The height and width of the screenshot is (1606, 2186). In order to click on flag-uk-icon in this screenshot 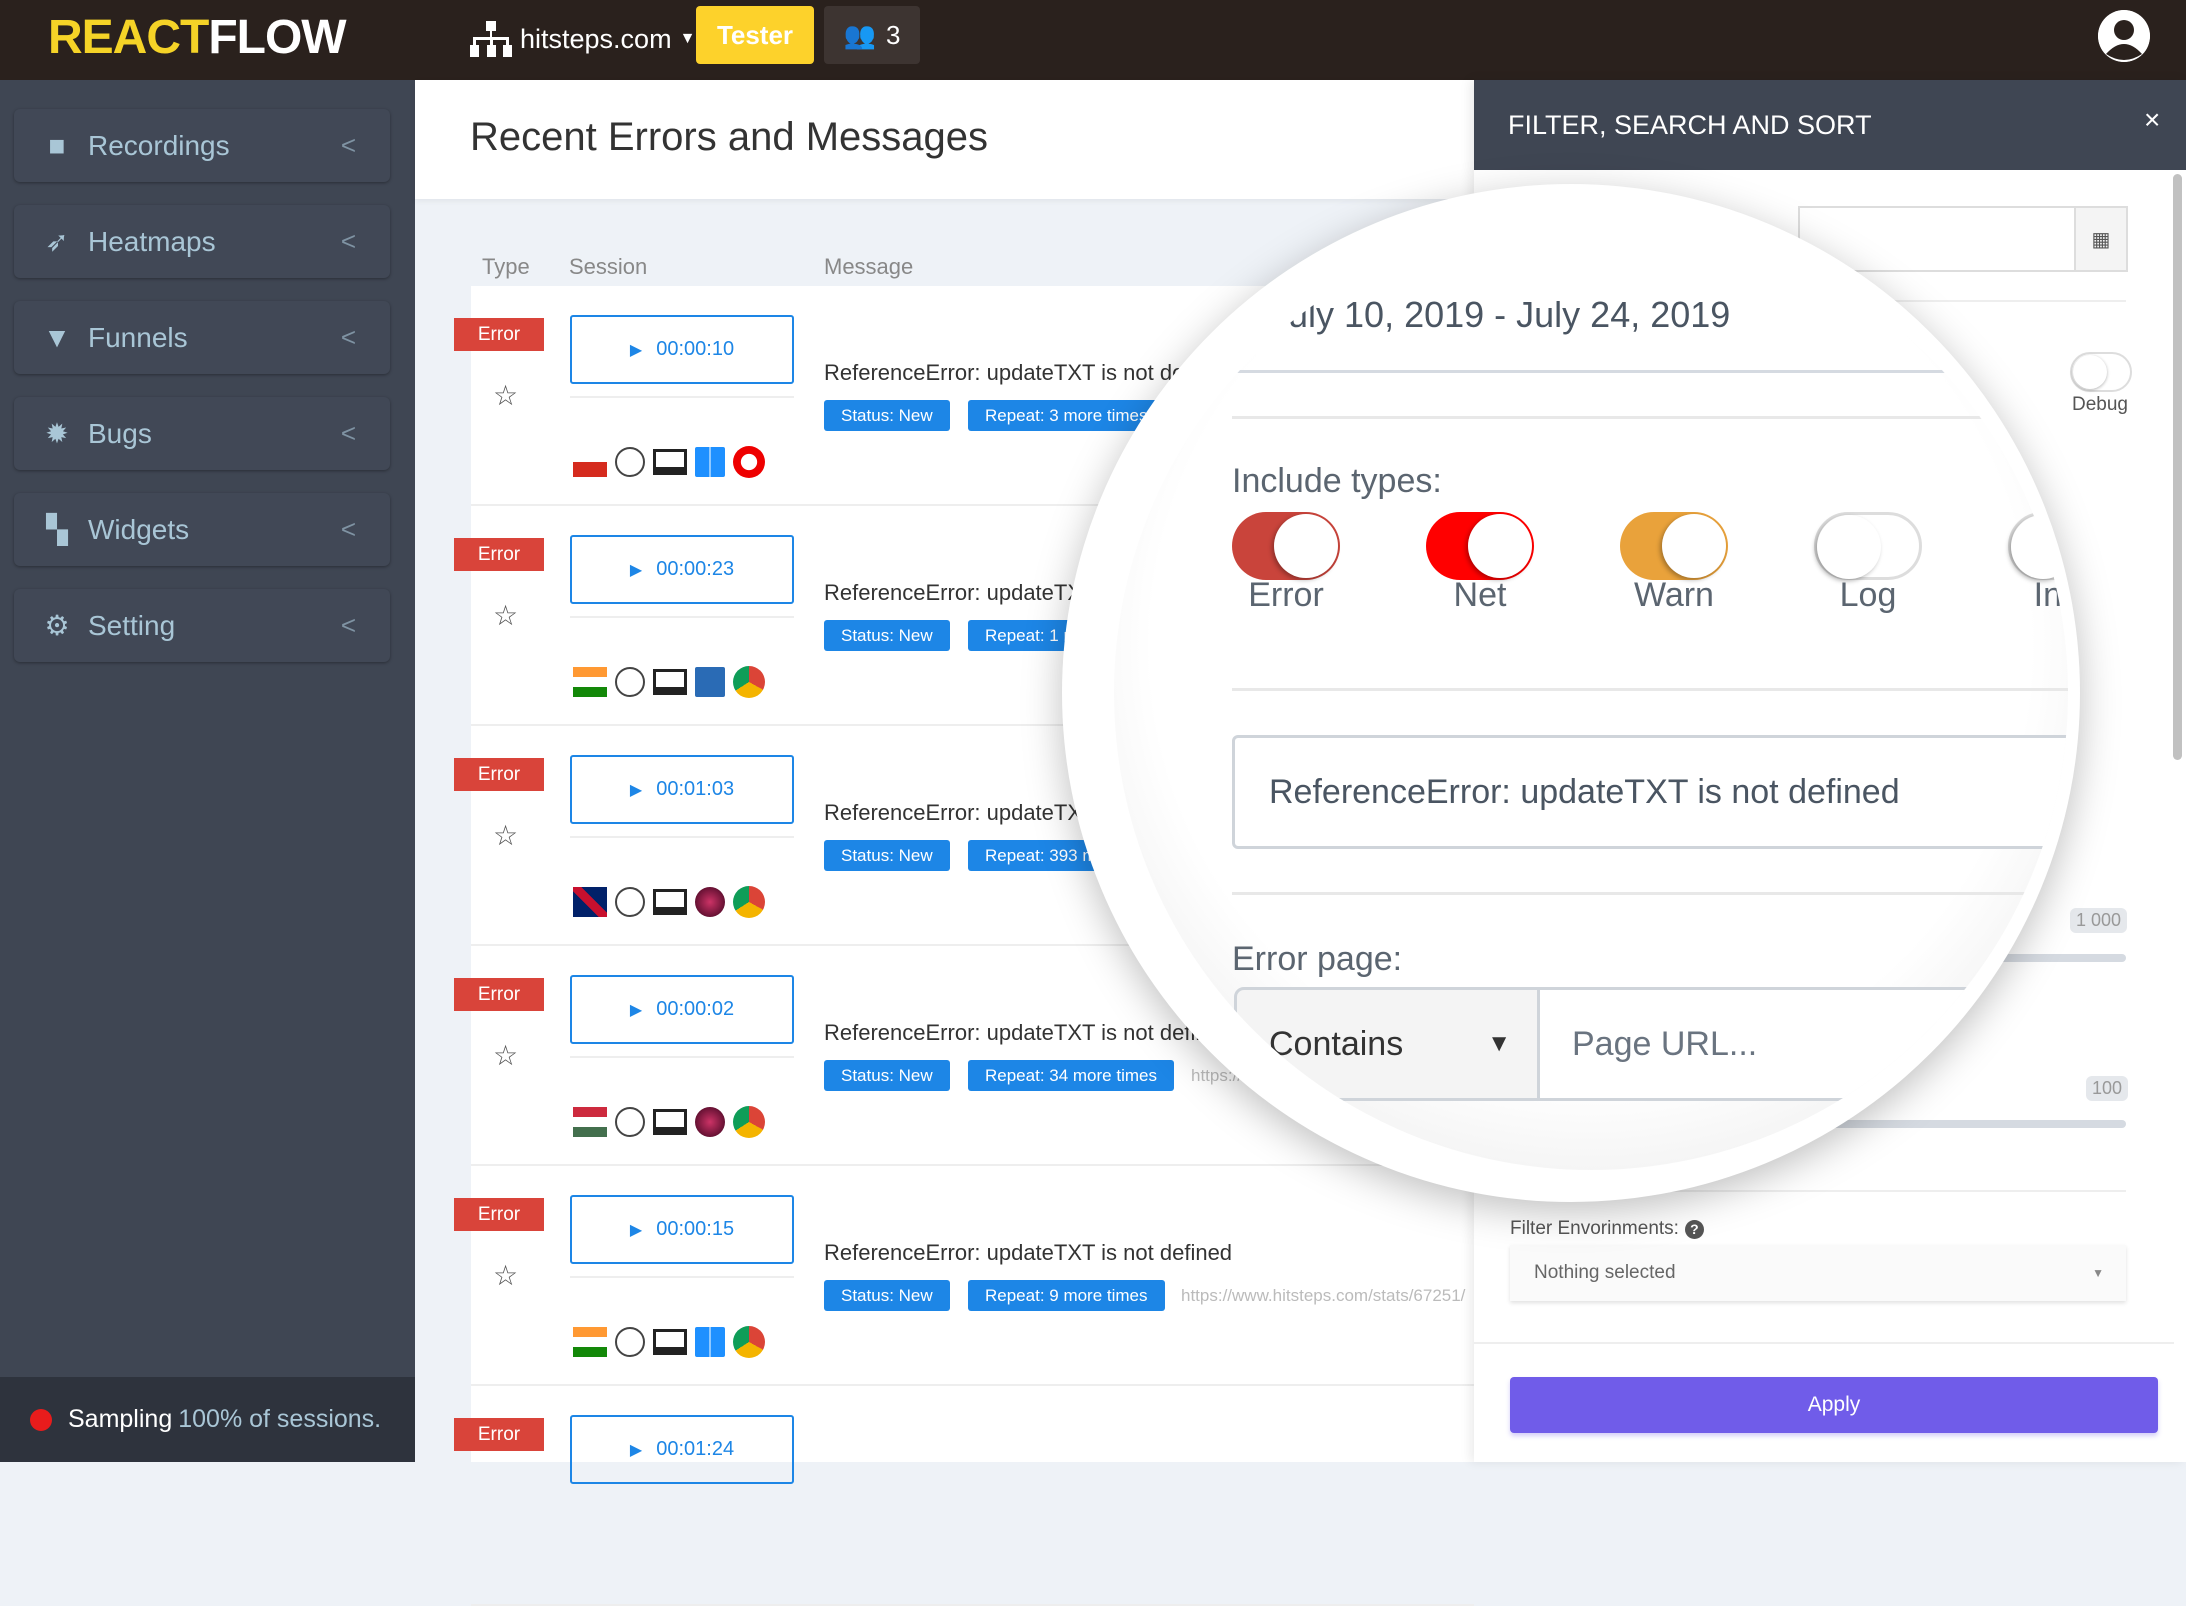, I will do `click(590, 902)`.